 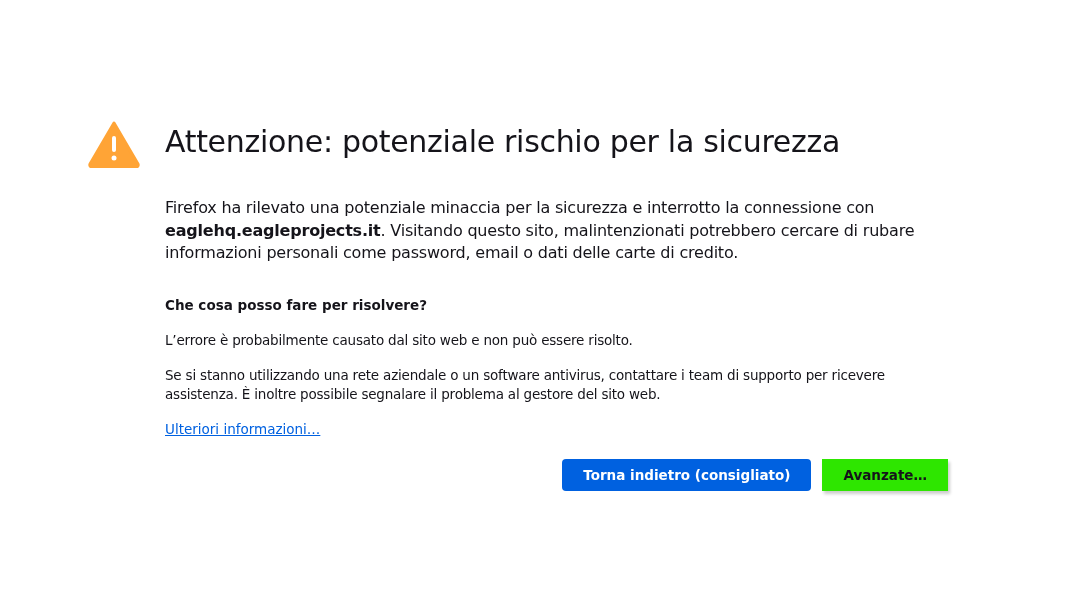 What do you see at coordinates (525, 384) in the screenshot?
I see `help-paragraph: Se si stanno utilizzando una rete aziendale o un software antivirus, contattare i team di supporto per ricevere assistenza. È inoltre possibile segnalare il problema al gestore del sito web.` at bounding box center [525, 384].